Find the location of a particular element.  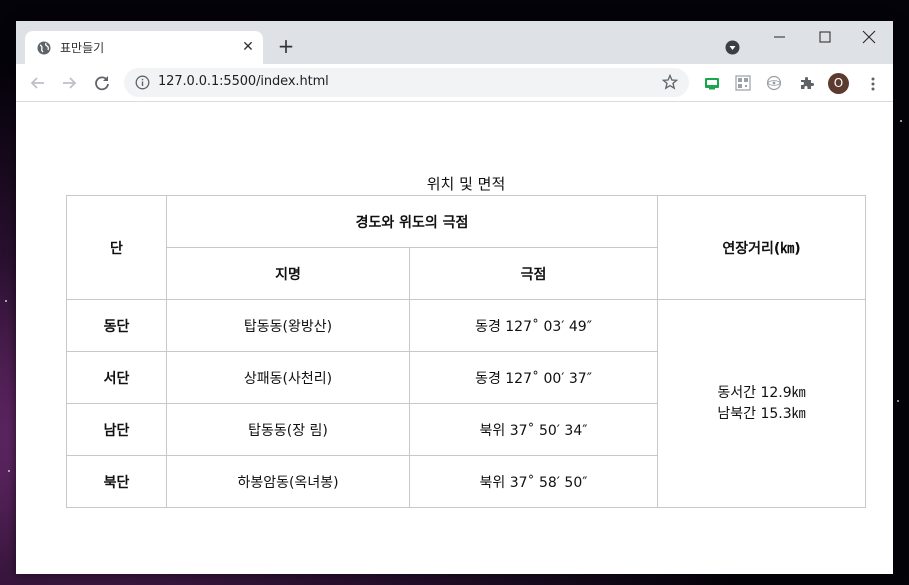

info-icon is located at coordinates (142, 82).